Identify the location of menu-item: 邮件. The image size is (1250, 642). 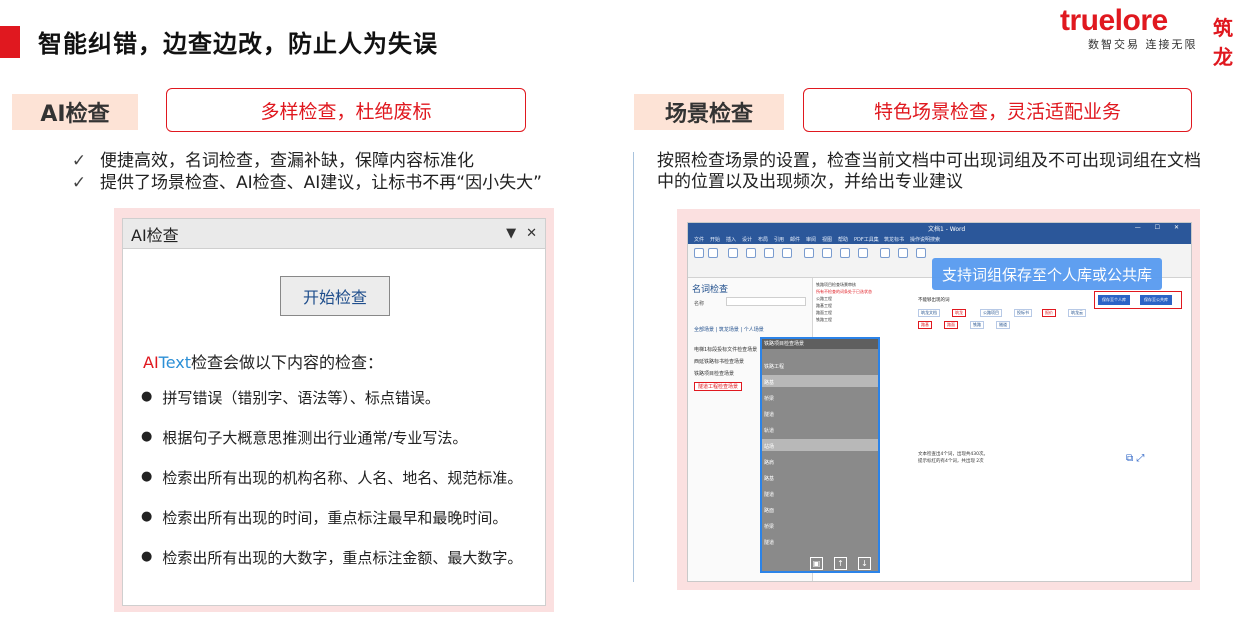
(795, 239).